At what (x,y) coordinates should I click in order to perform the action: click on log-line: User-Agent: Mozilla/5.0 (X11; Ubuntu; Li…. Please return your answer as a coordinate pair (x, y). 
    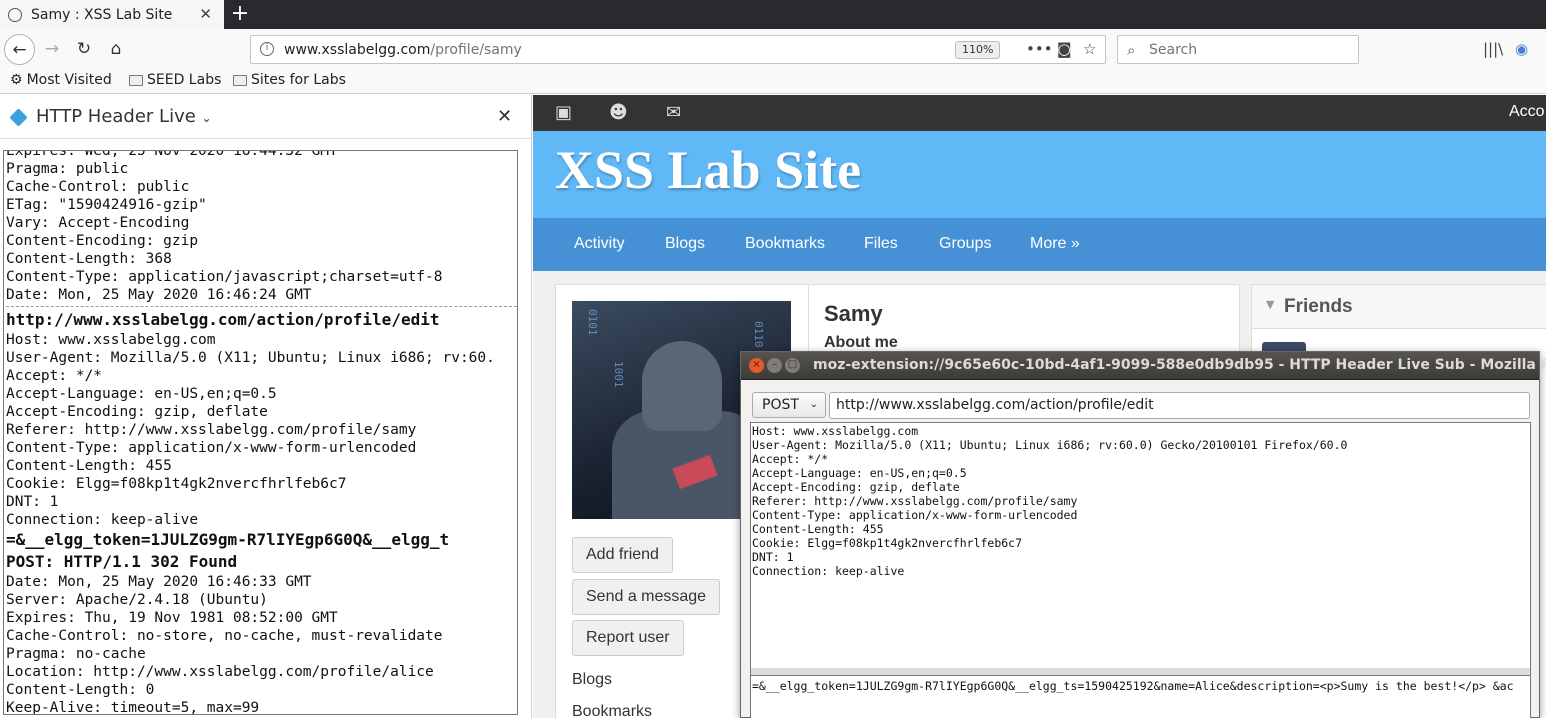
    Looking at the image, I should click on (250, 358).